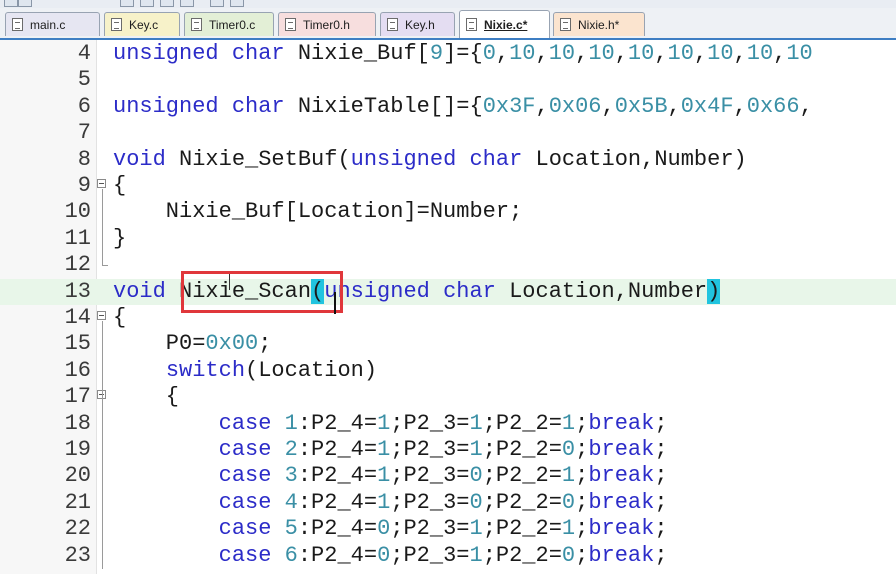 The width and height of the screenshot is (896, 574). Describe the element at coordinates (448, 371) in the screenshot. I see `code-line: 16 switch(Location)` at that location.